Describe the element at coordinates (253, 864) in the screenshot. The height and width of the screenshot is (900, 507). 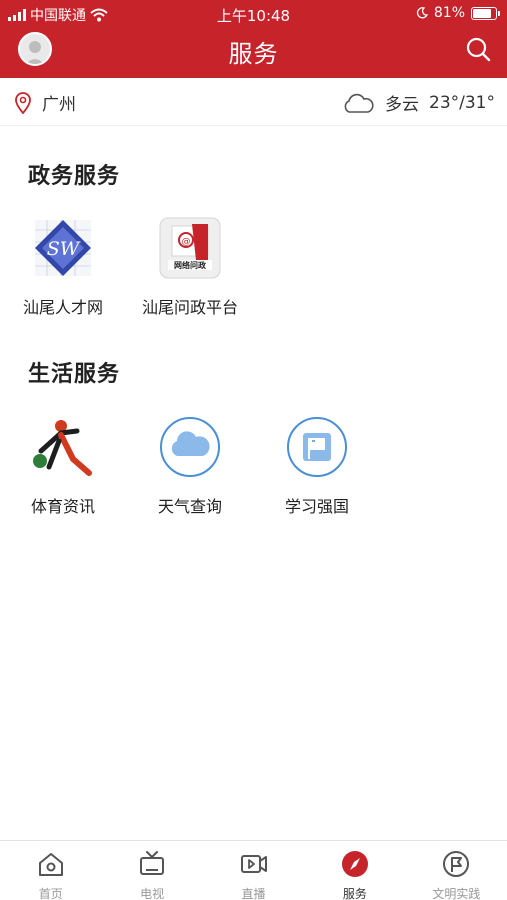
I see `live-video-icon` at that location.